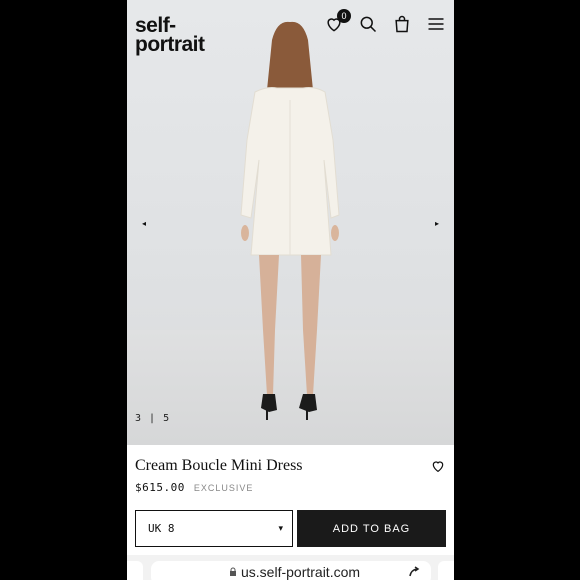  What do you see at coordinates (135, 570) in the screenshot?
I see `prev-tab-edge` at bounding box center [135, 570].